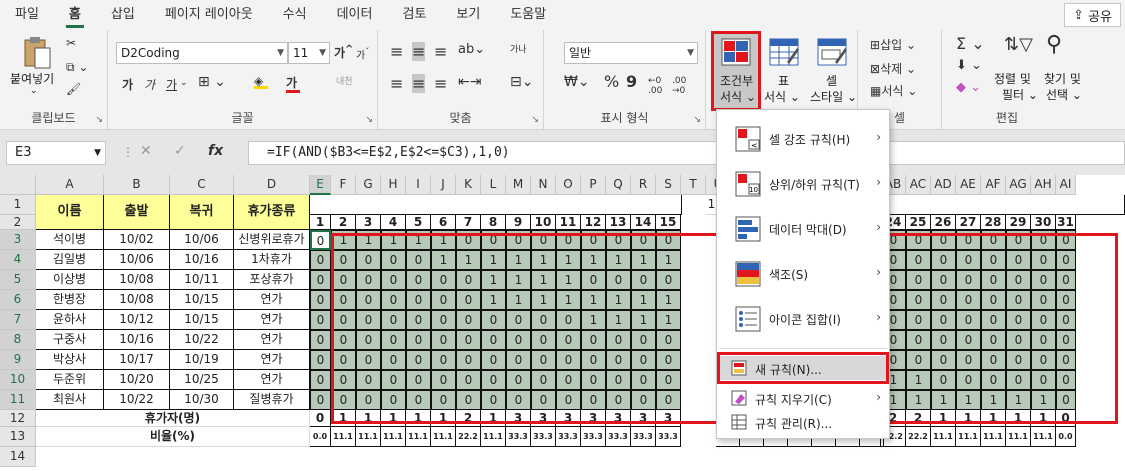 The width and height of the screenshot is (1125, 471). I want to click on find-select-label: 찾기 및, so click(1062, 78).